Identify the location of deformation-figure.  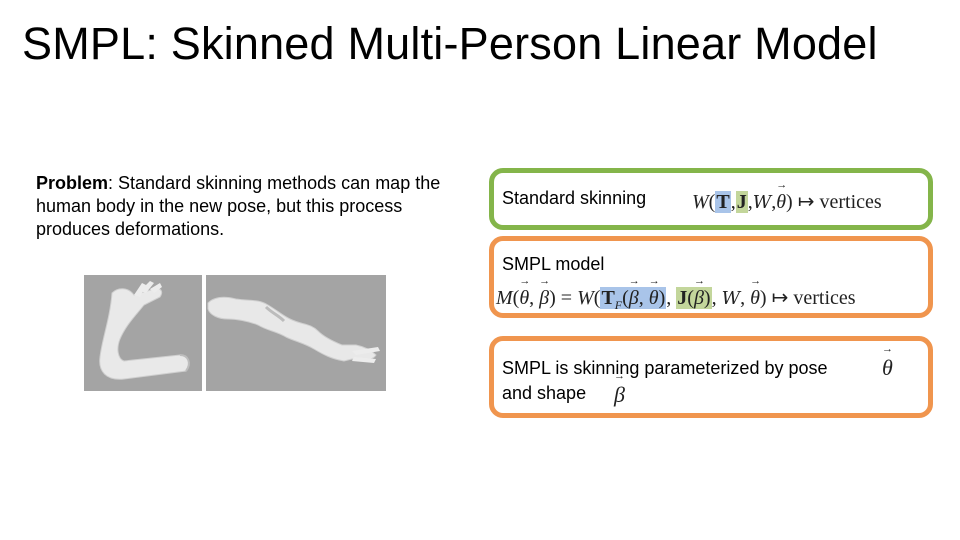
(235, 333).